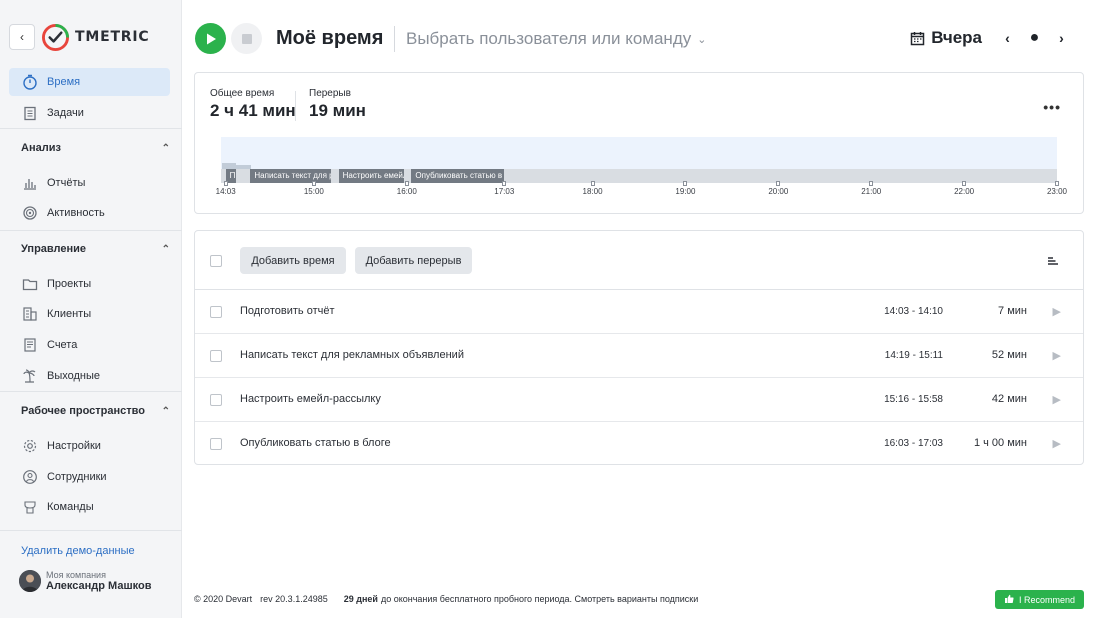 This screenshot has height=618, width=1095. I want to click on sidebar-item-members: Сотрудники, so click(89, 477).